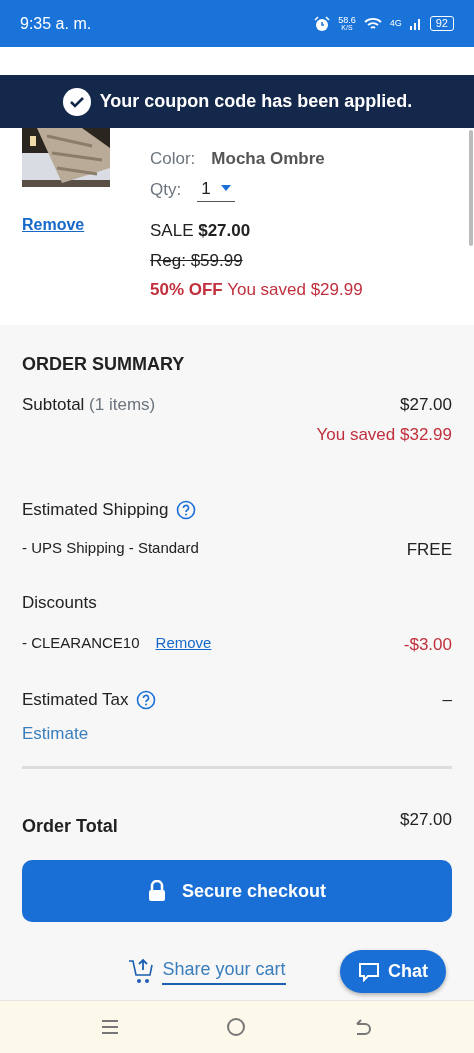 This screenshot has width=474, height=1053. I want to click on discount-savings: 50% OFF You saved $29.99, so click(256, 290).